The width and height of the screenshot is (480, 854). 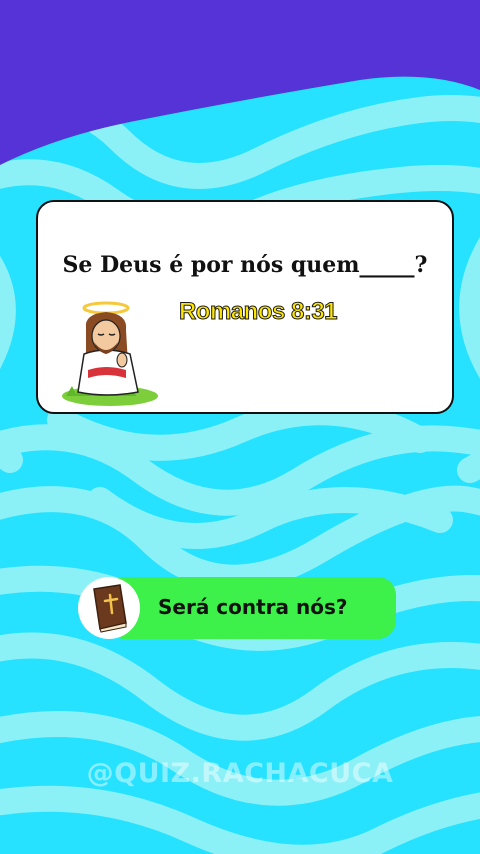 I want to click on answer-button: Será contra nós?, so click(x=237, y=608).